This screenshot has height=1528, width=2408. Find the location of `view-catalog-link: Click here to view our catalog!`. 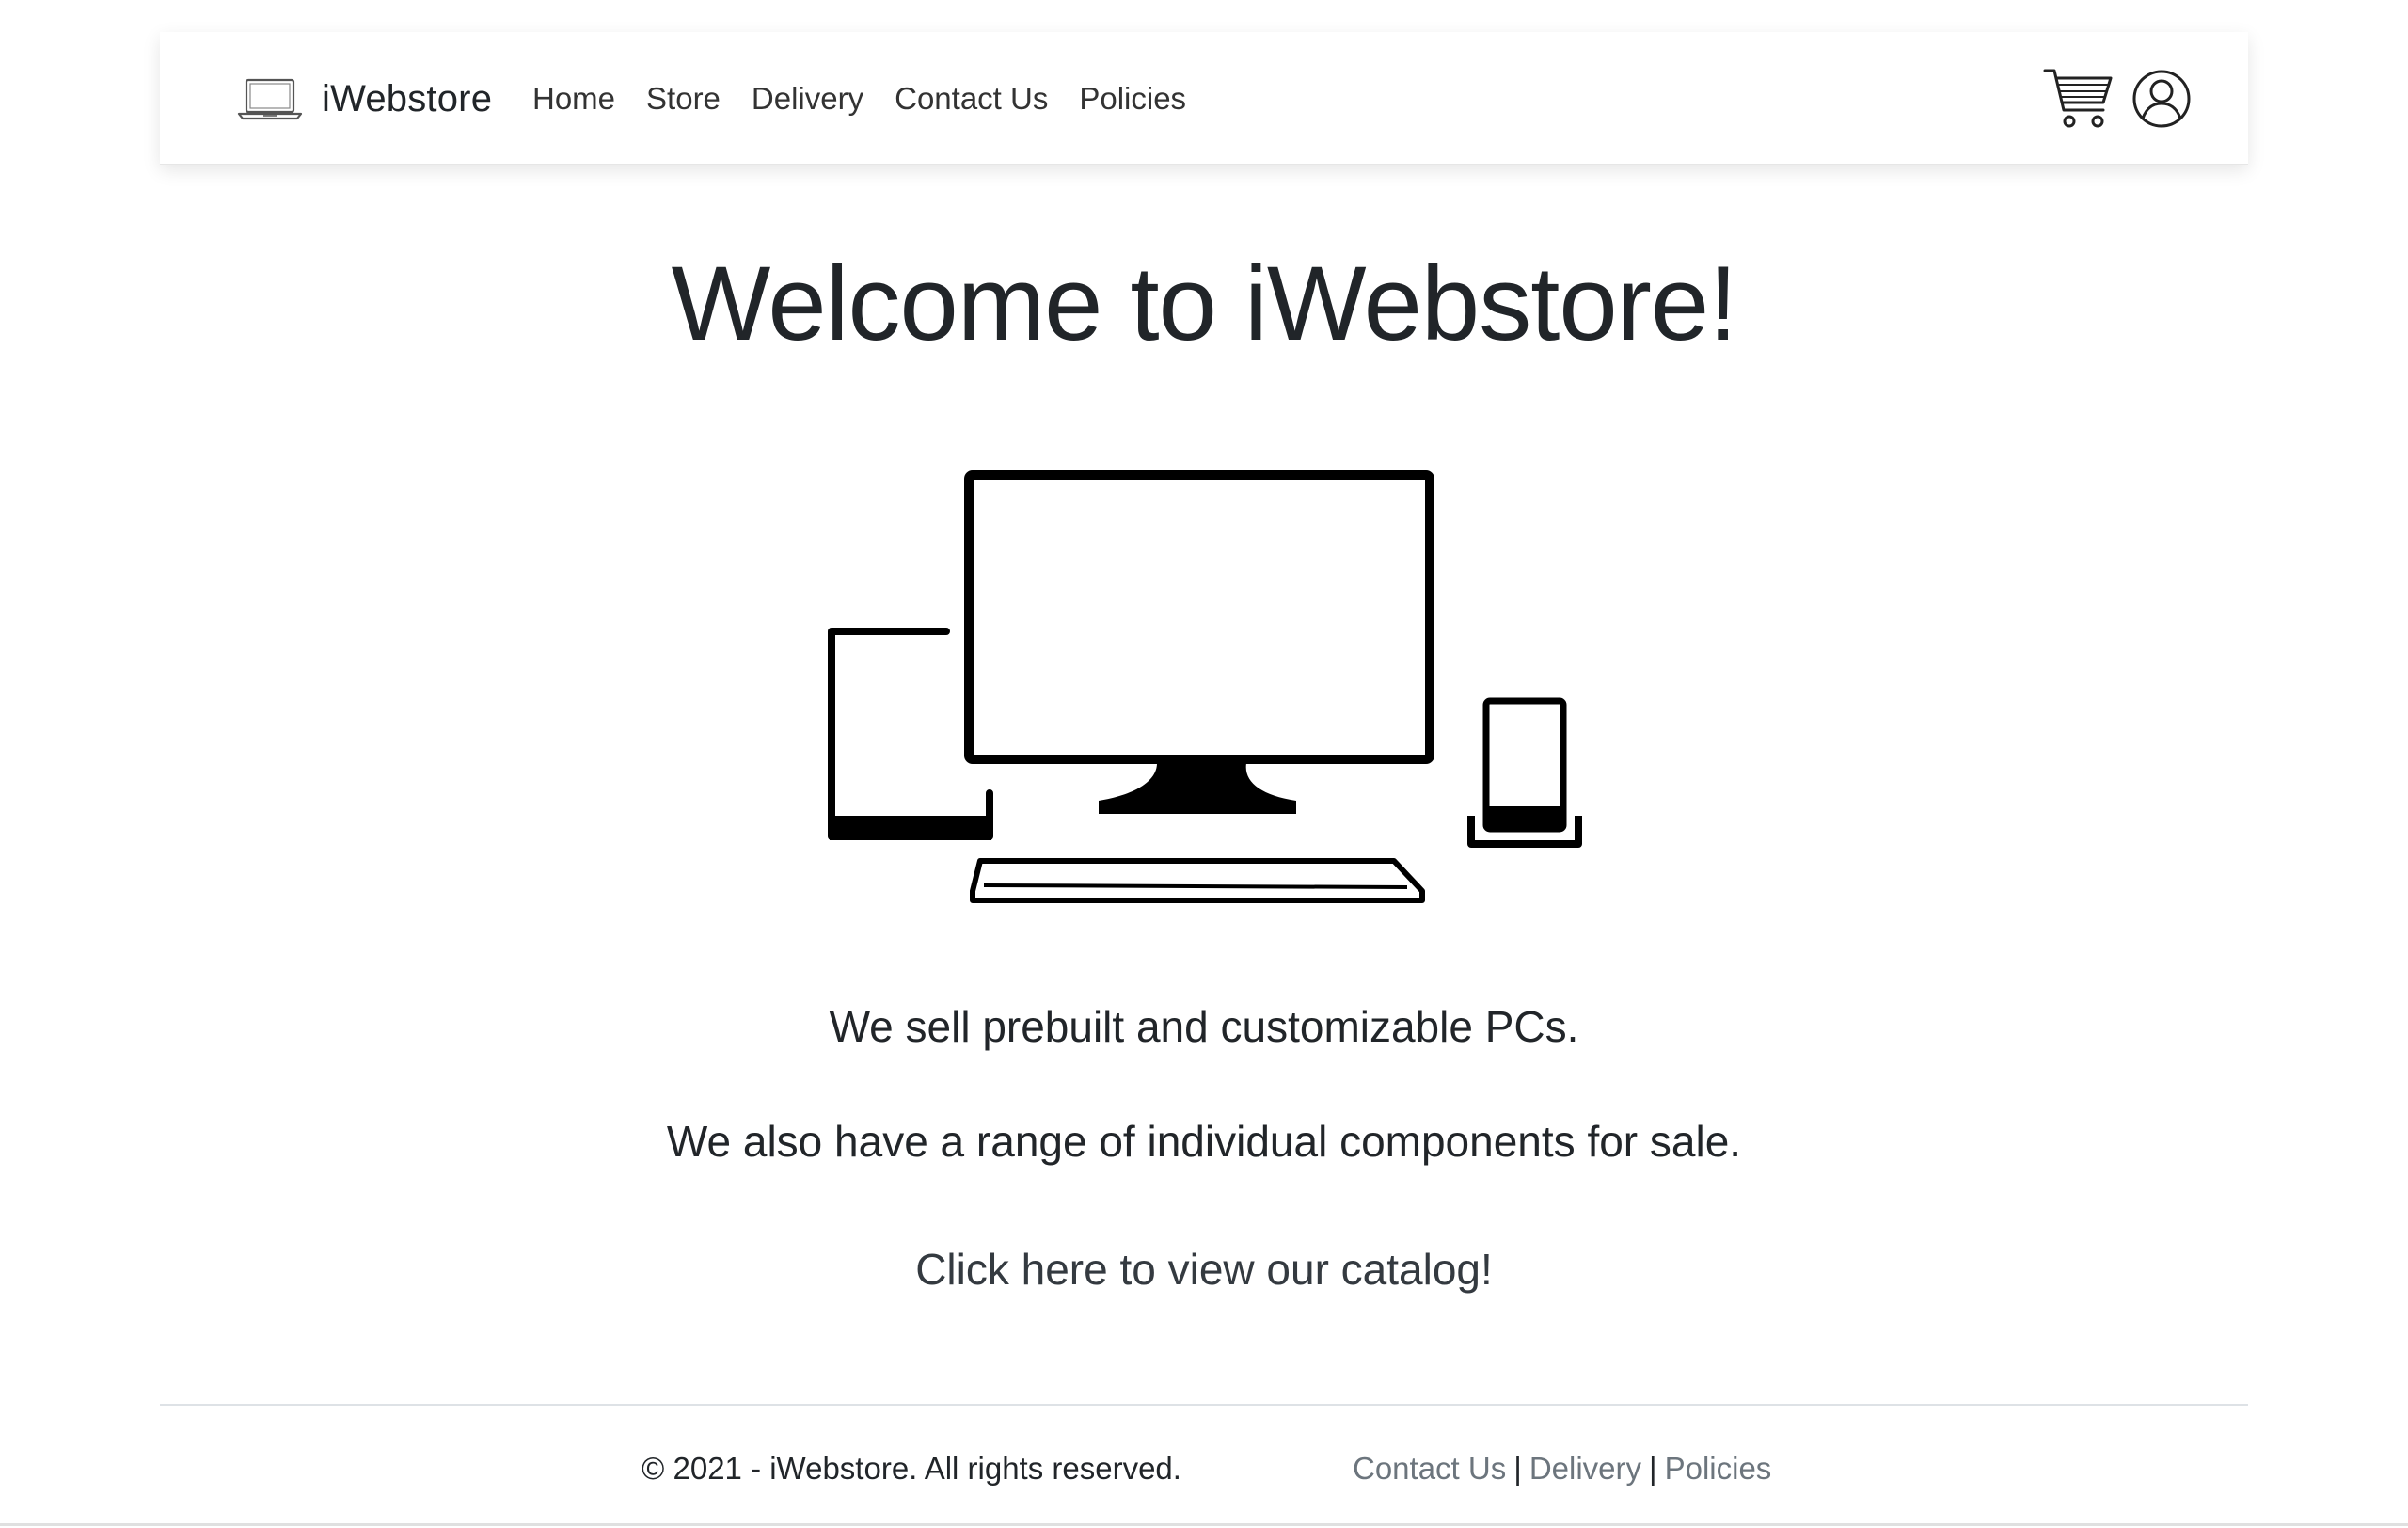

view-catalog-link: Click here to view our catalog! is located at coordinates (1204, 1270).